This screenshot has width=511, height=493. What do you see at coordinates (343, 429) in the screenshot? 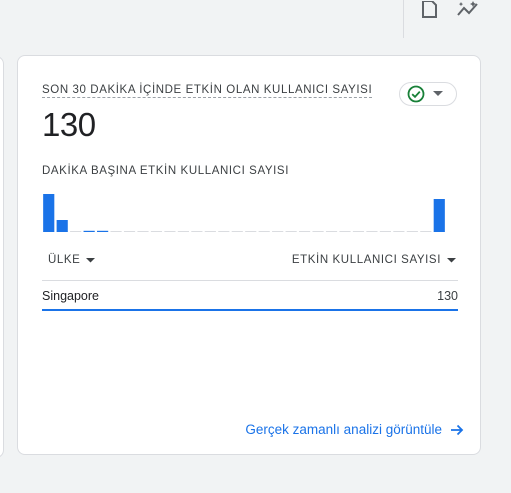
I see `view-realtime-label: Gerçek zamanlı analizi görüntüle` at bounding box center [343, 429].